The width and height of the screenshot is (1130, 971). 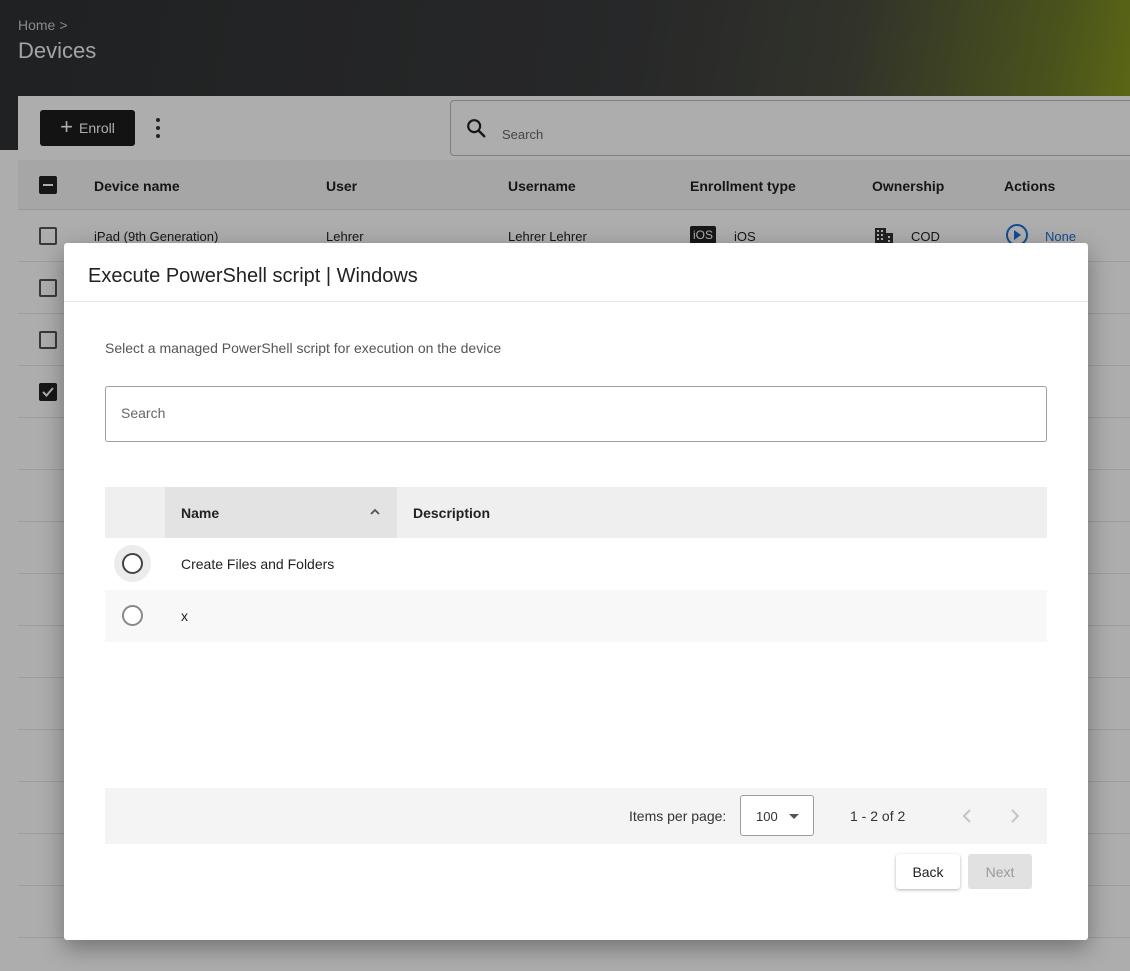 I want to click on paginator: Items per page: 100 1 - 2 of 2, so click(x=576, y=816).